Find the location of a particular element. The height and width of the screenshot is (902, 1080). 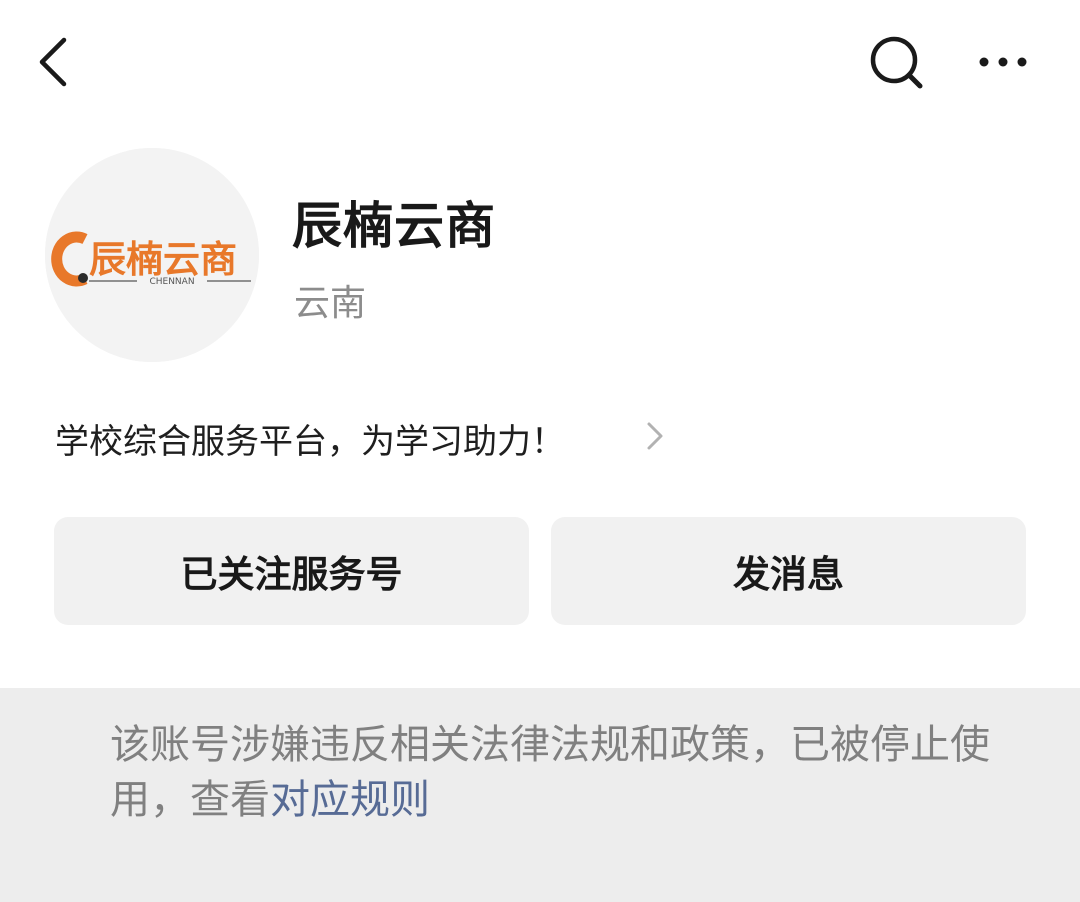

back-button is located at coordinates (56, 62).